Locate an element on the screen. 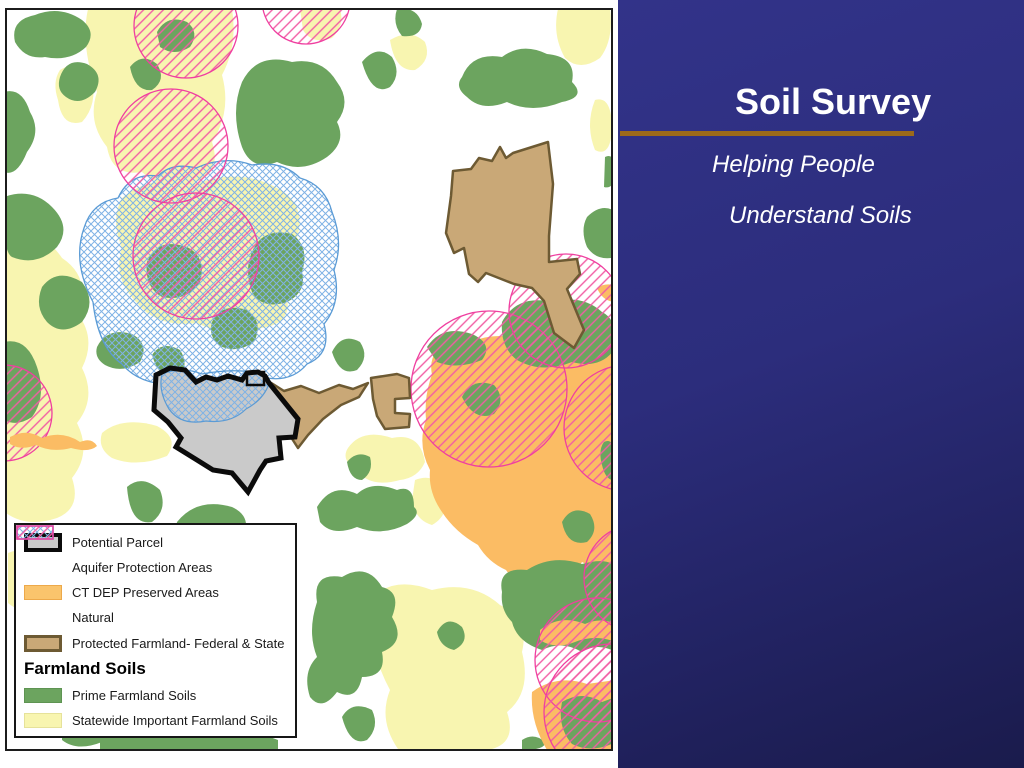 Image resolution: width=1024 pixels, height=768 pixels. legend-item-protected-farmland: Protected Farmland- Federal & State is located at coordinates (155, 643).